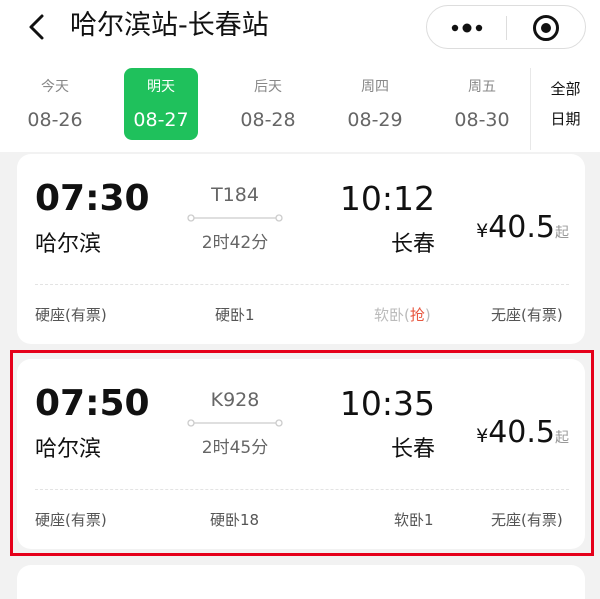 The width and height of the screenshot is (600, 599). I want to click on trip-duration: 2时42分, so click(235, 243).